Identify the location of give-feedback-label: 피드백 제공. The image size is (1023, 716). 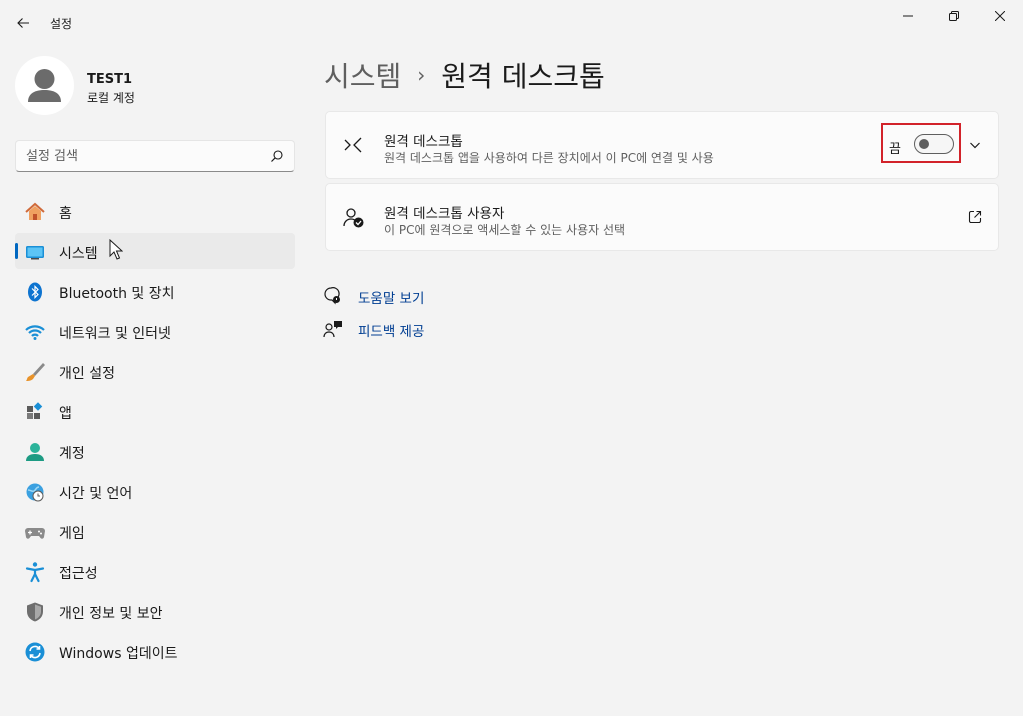
(391, 330).